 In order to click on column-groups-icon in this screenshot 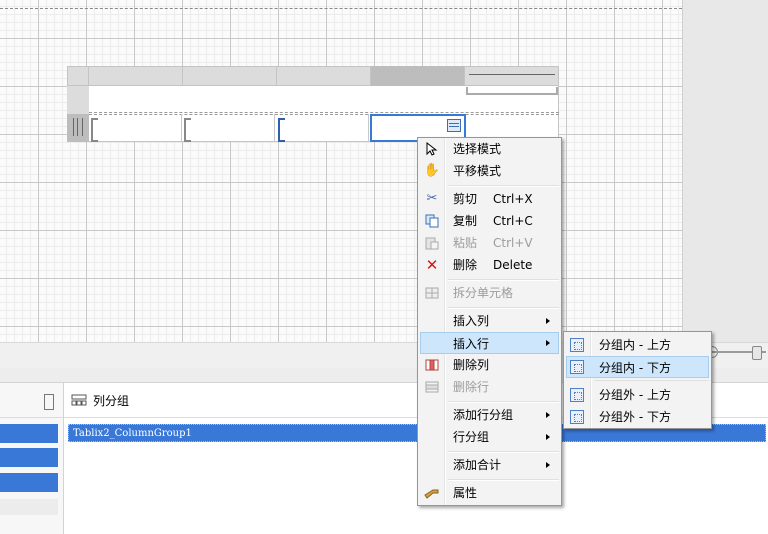, I will do `click(79, 400)`.